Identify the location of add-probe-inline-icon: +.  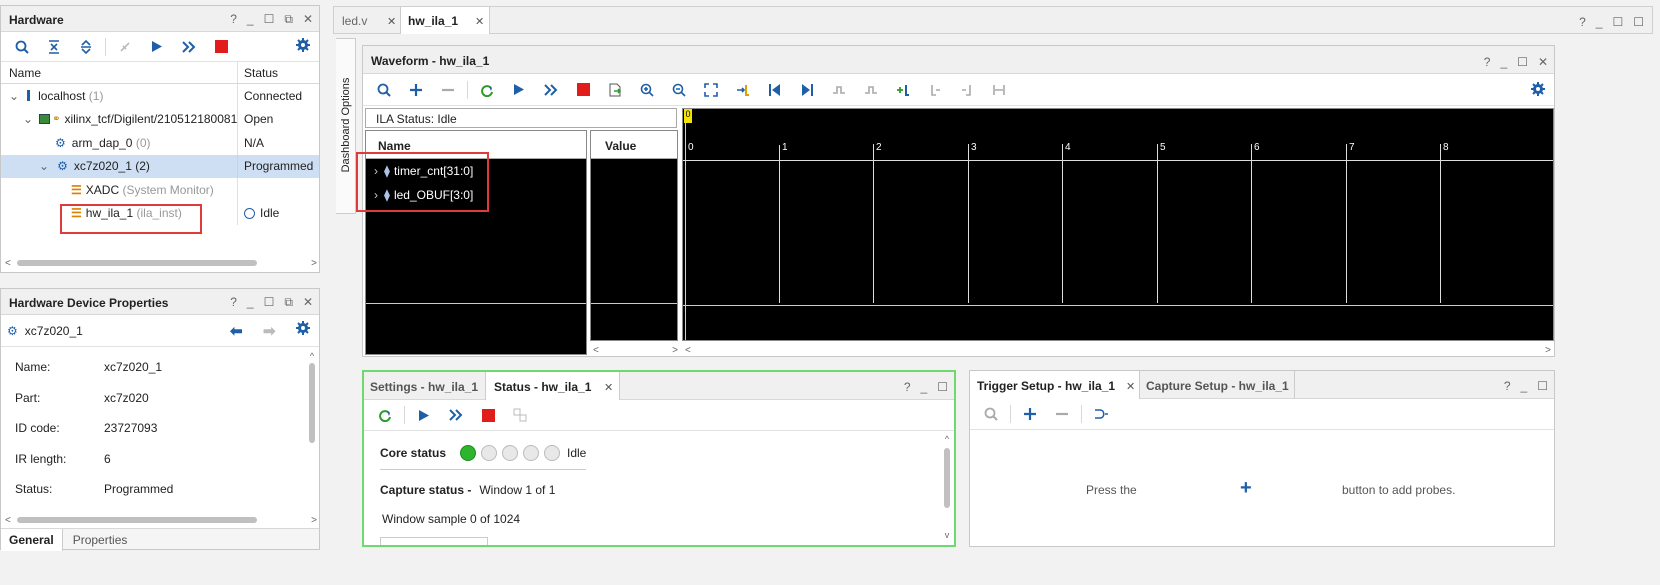
(1246, 488).